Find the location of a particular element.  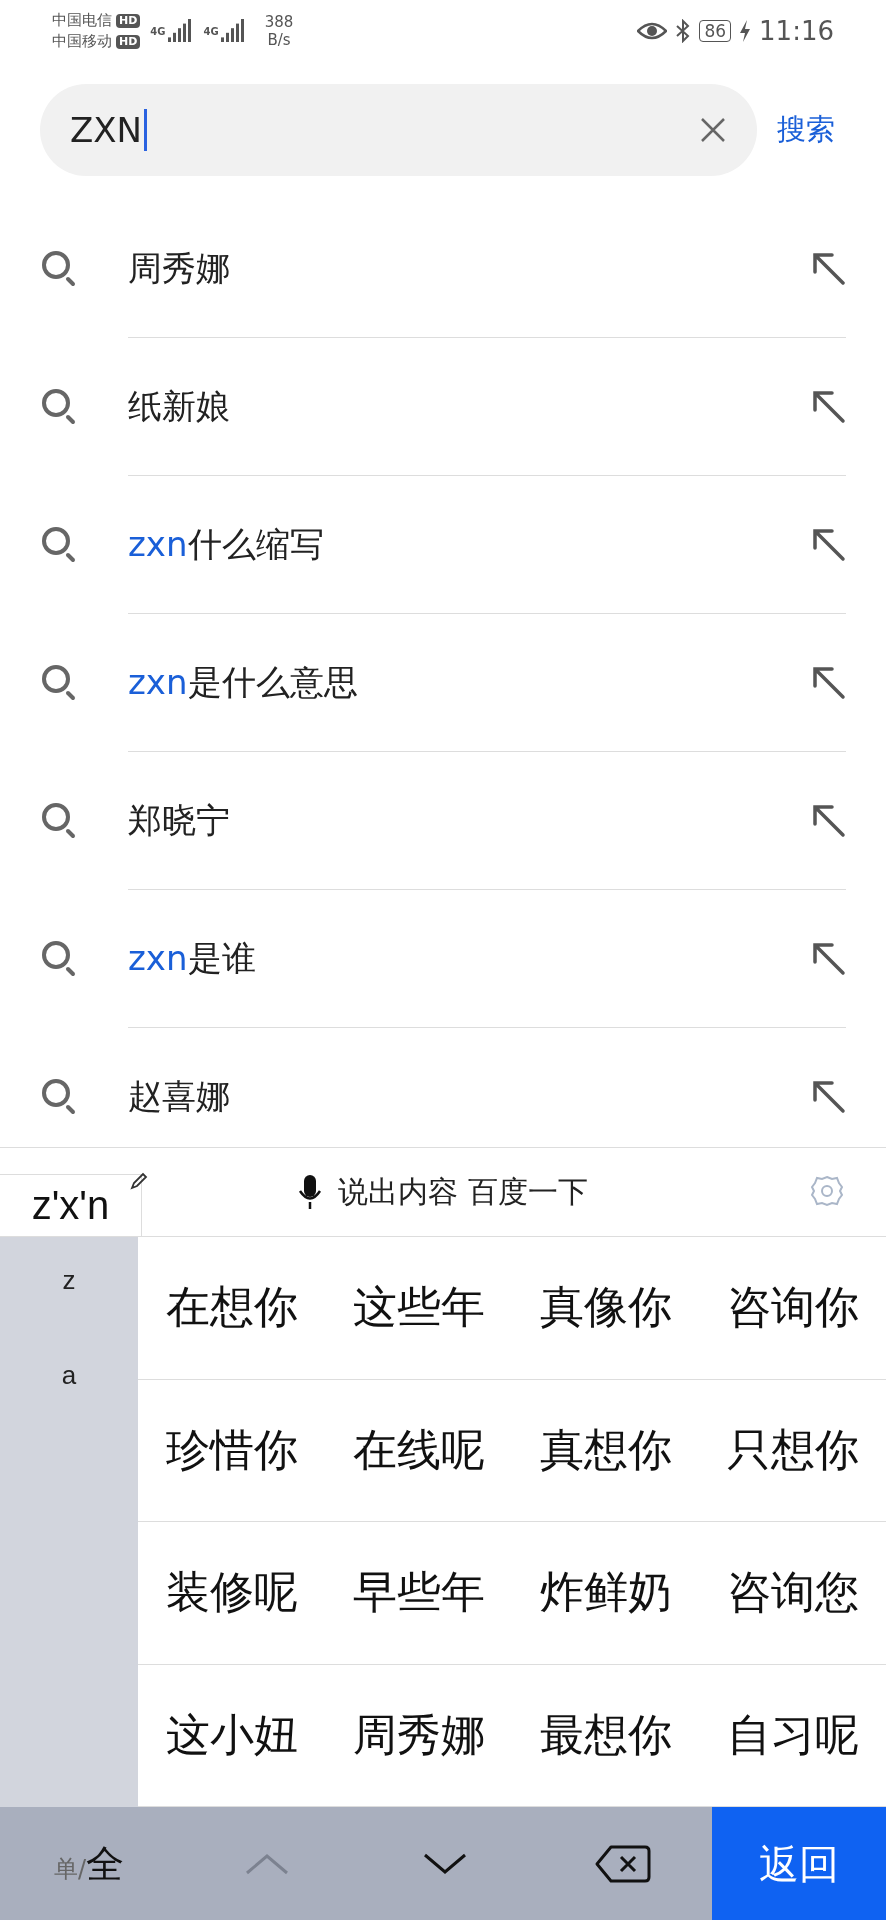

close-icon is located at coordinates (713, 130).